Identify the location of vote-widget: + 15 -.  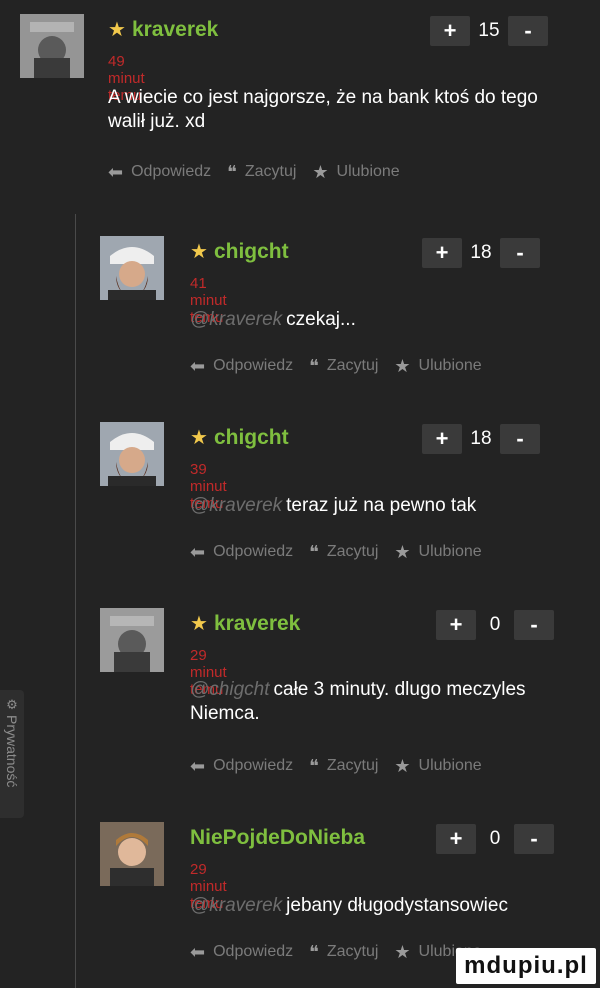
(489, 31).